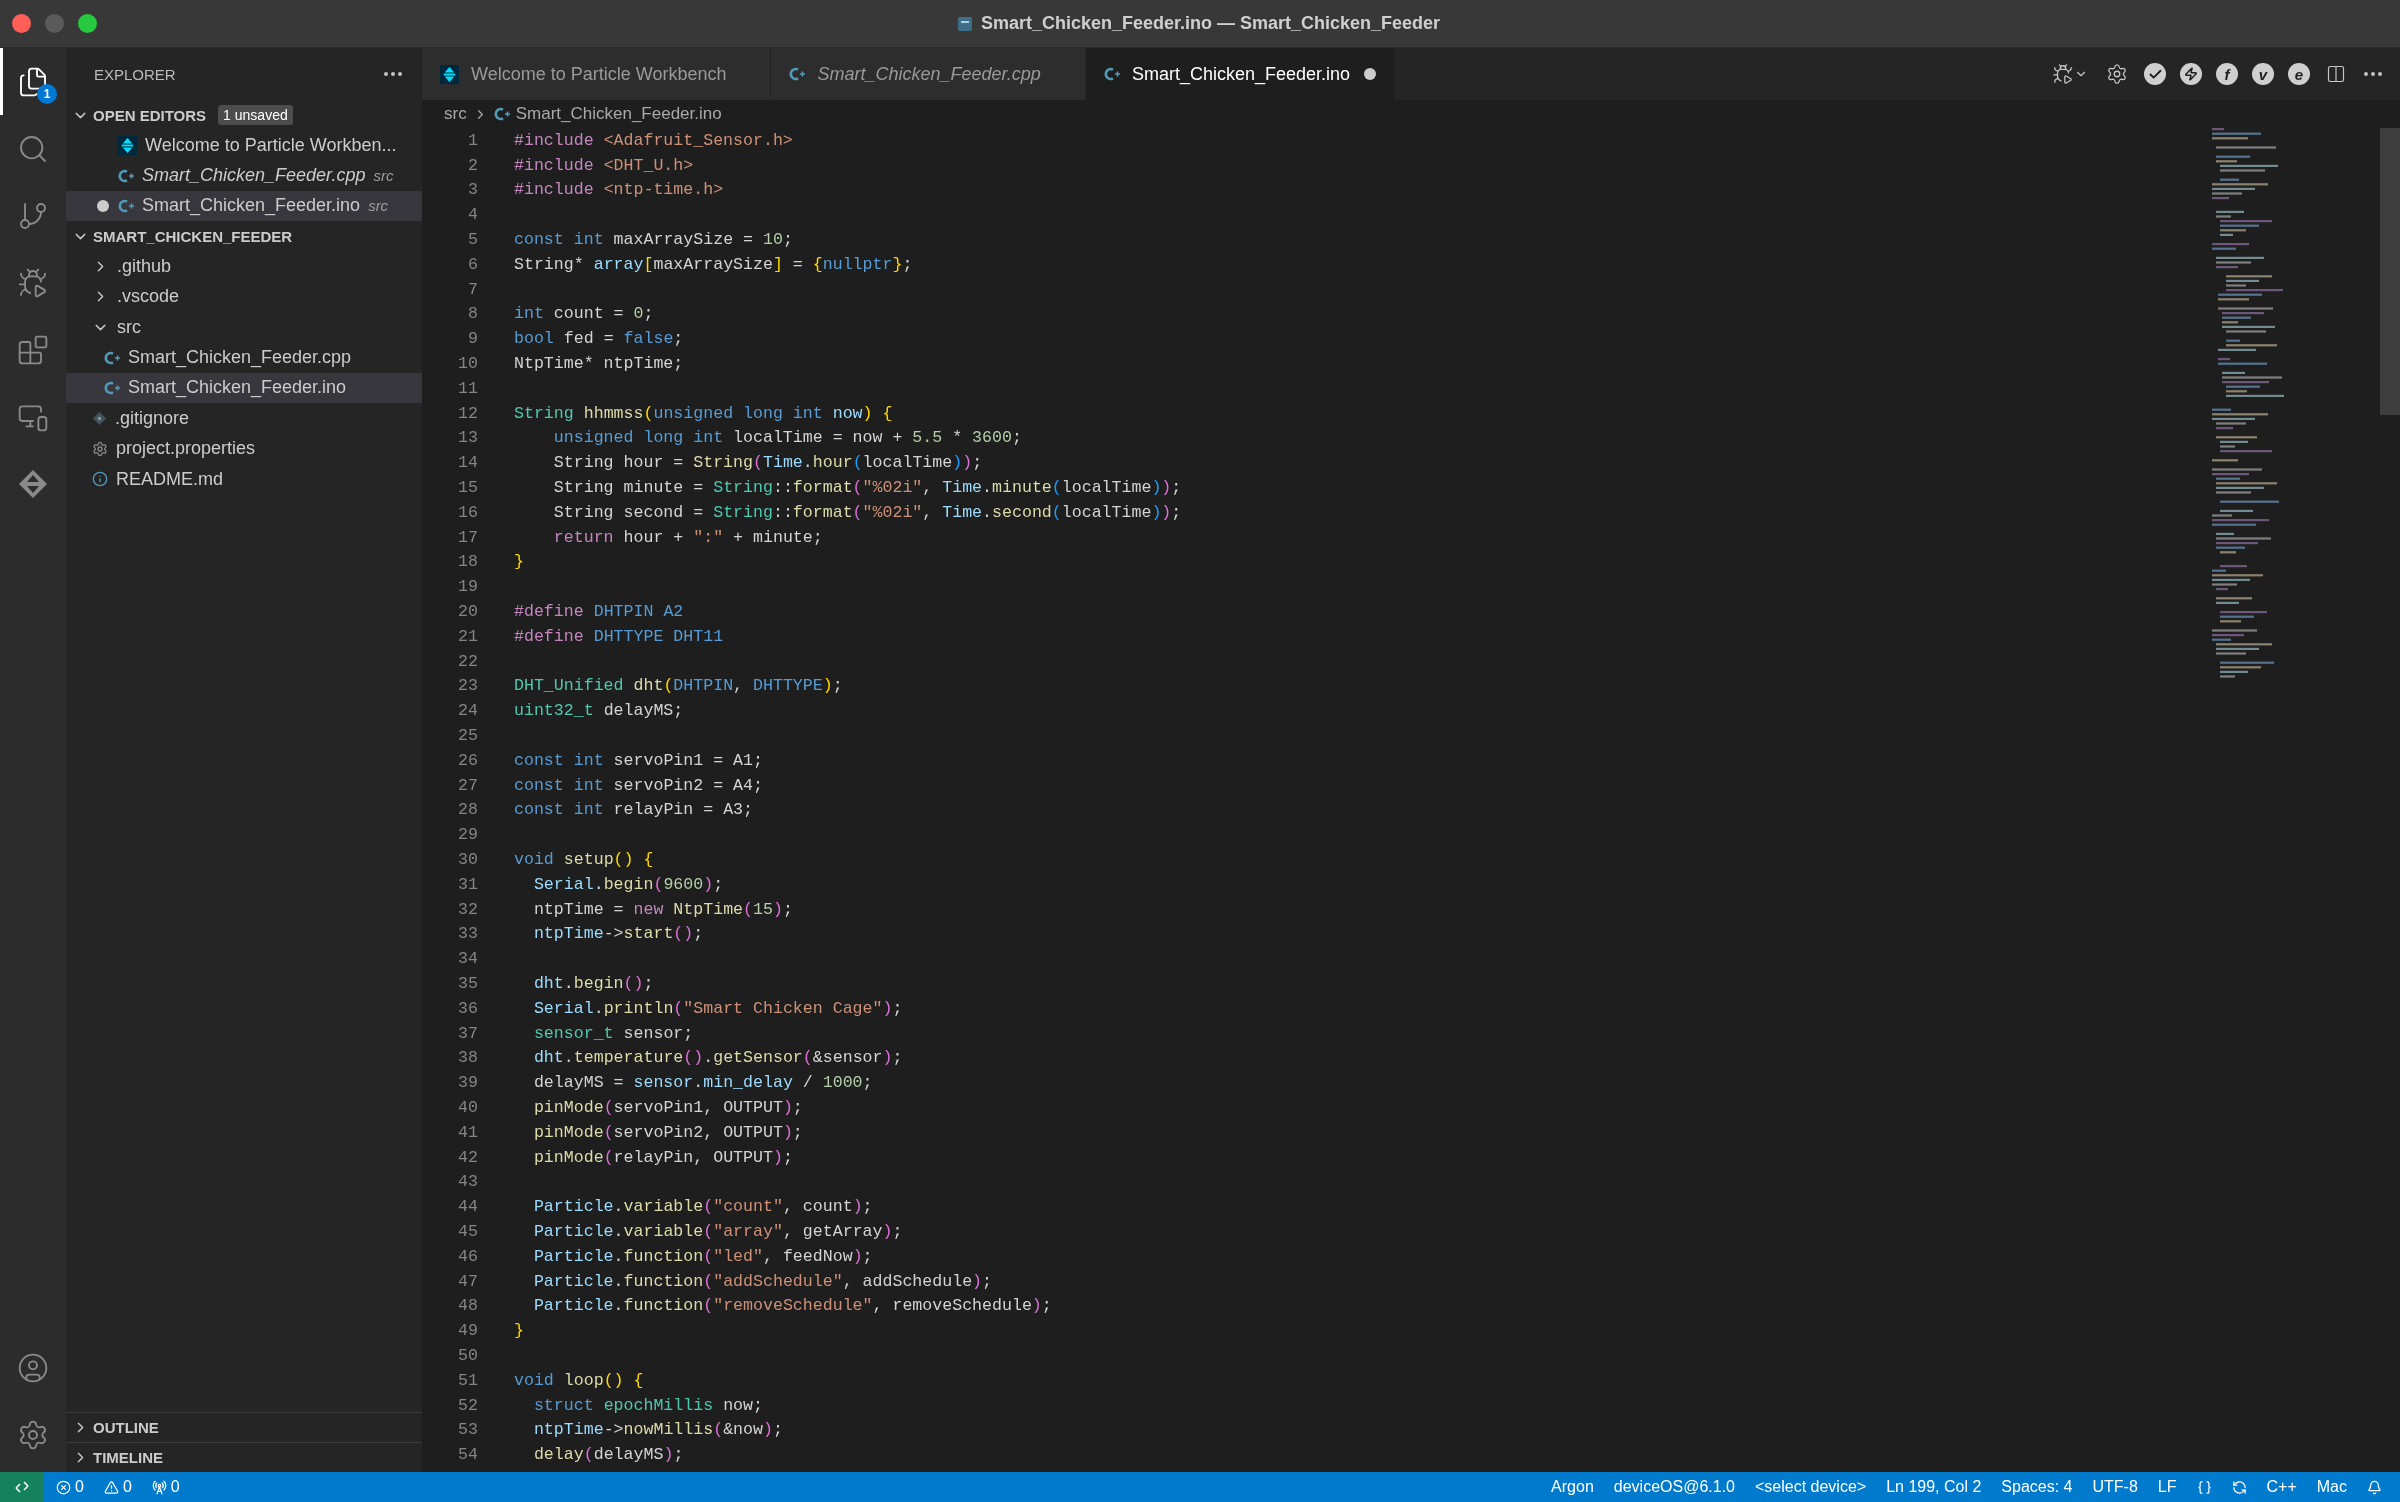 This screenshot has height=1502, width=2400. What do you see at coordinates (472, 140) in the screenshot?
I see `line-number: 1` at bounding box center [472, 140].